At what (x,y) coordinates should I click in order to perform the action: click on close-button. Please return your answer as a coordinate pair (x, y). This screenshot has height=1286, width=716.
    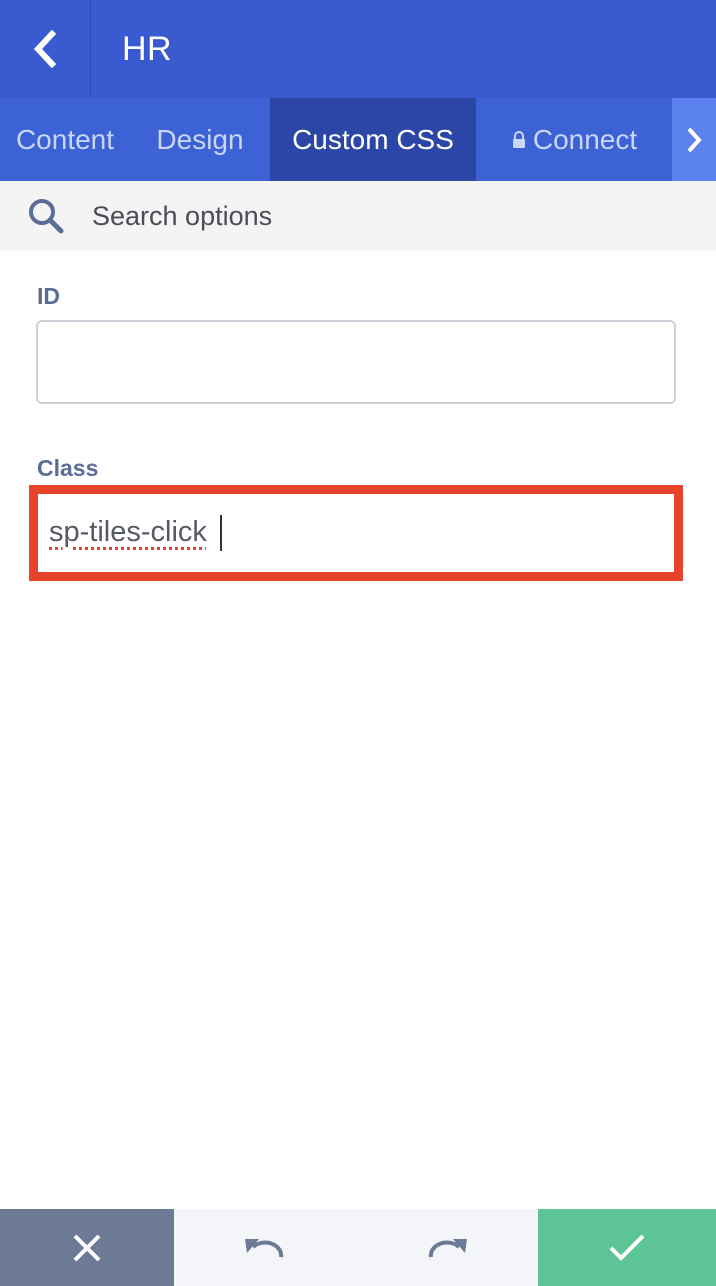
    Looking at the image, I should click on (87, 1247).